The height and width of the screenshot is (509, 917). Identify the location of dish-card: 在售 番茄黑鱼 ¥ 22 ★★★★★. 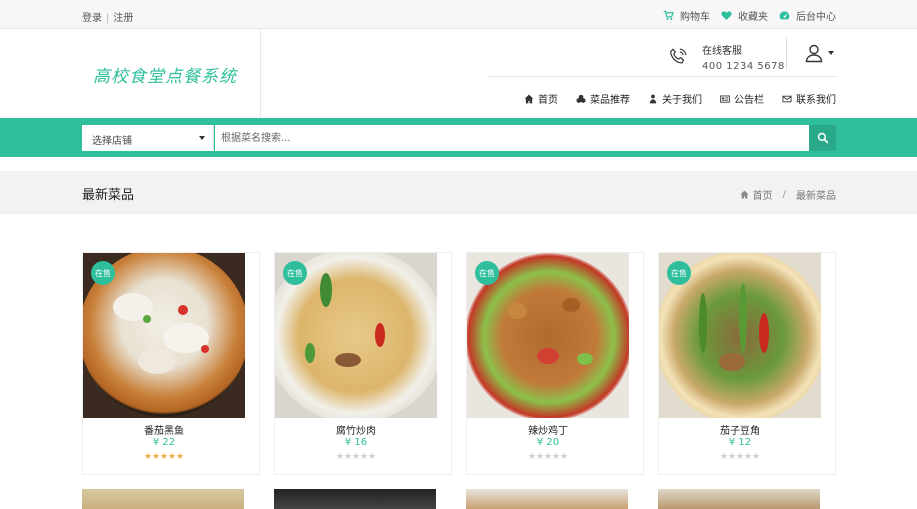
(171, 363).